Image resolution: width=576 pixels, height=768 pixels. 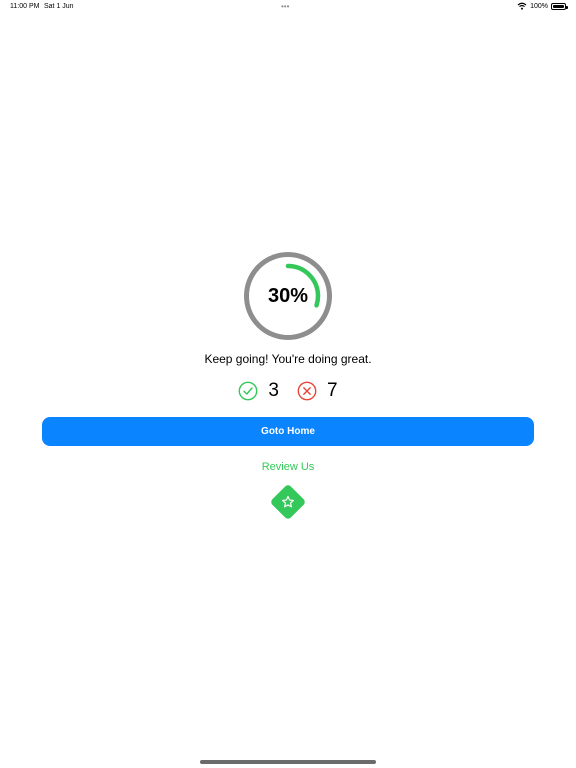 I want to click on star-icon, so click(x=288, y=502).